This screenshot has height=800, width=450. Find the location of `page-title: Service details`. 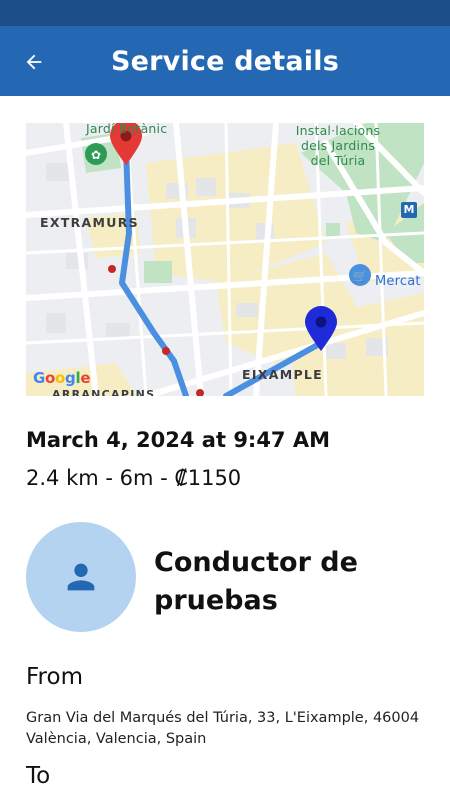

page-title: Service details is located at coordinates (225, 61).